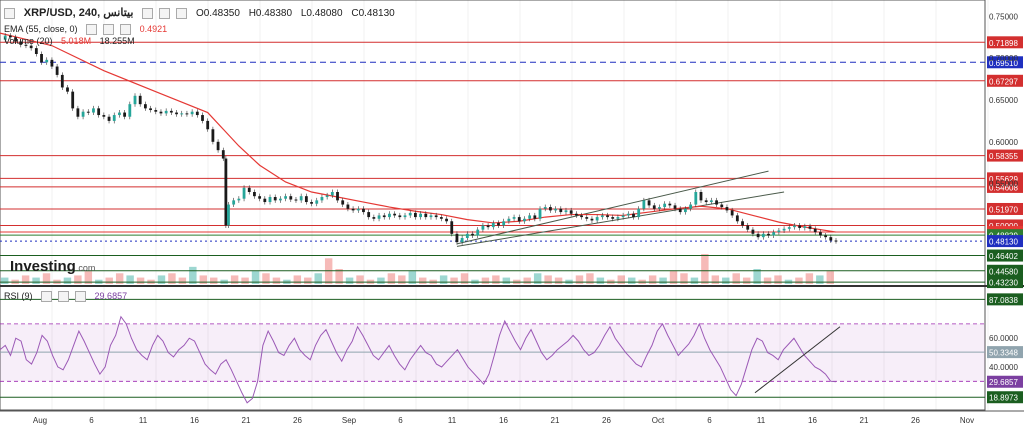 The width and height of the screenshot is (1024, 428). I want to click on ohlc-low: L0.48080, so click(321, 13).